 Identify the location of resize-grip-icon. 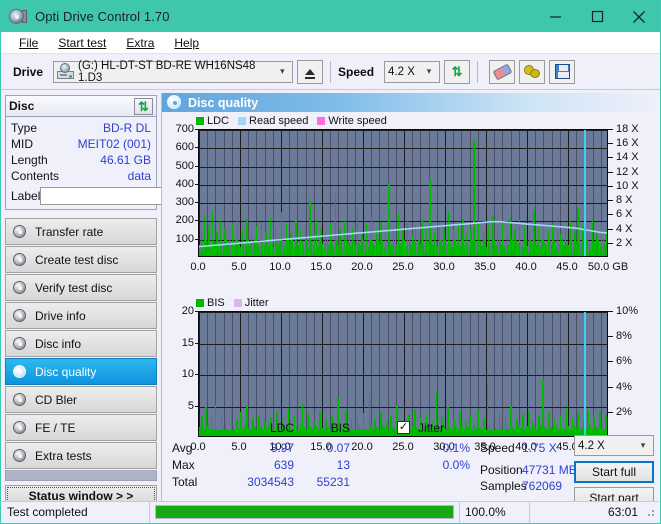
(650, 512).